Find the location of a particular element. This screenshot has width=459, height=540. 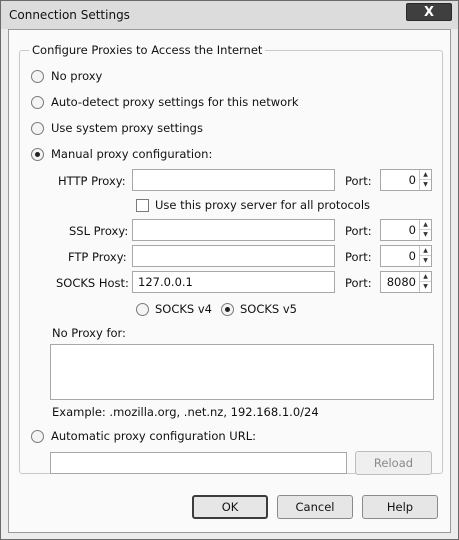

groupbox-legend: Configure Proxies to Access the Internet is located at coordinates (147, 50).